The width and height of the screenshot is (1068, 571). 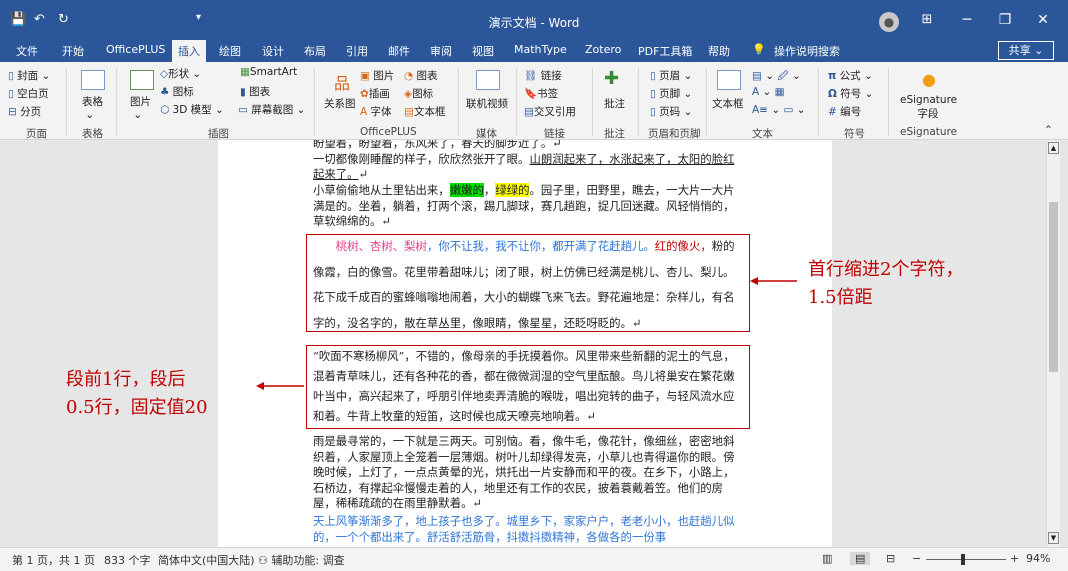 I want to click on print-layout-icon: ▤, so click(x=860, y=558).